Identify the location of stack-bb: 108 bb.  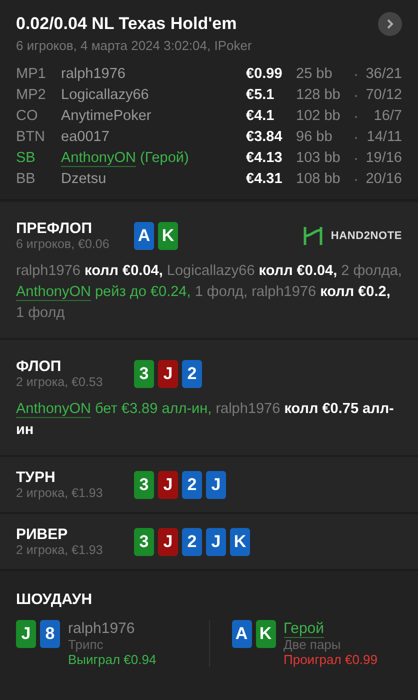
(319, 179).